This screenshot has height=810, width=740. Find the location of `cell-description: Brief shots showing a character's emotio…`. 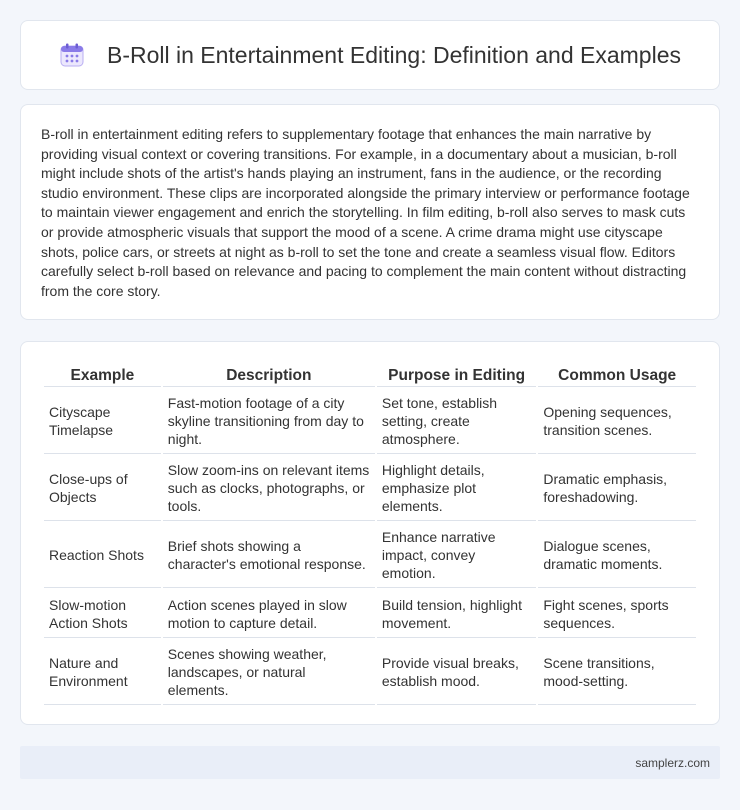

cell-description: Brief shots showing a character's emotio… is located at coordinates (268, 555).